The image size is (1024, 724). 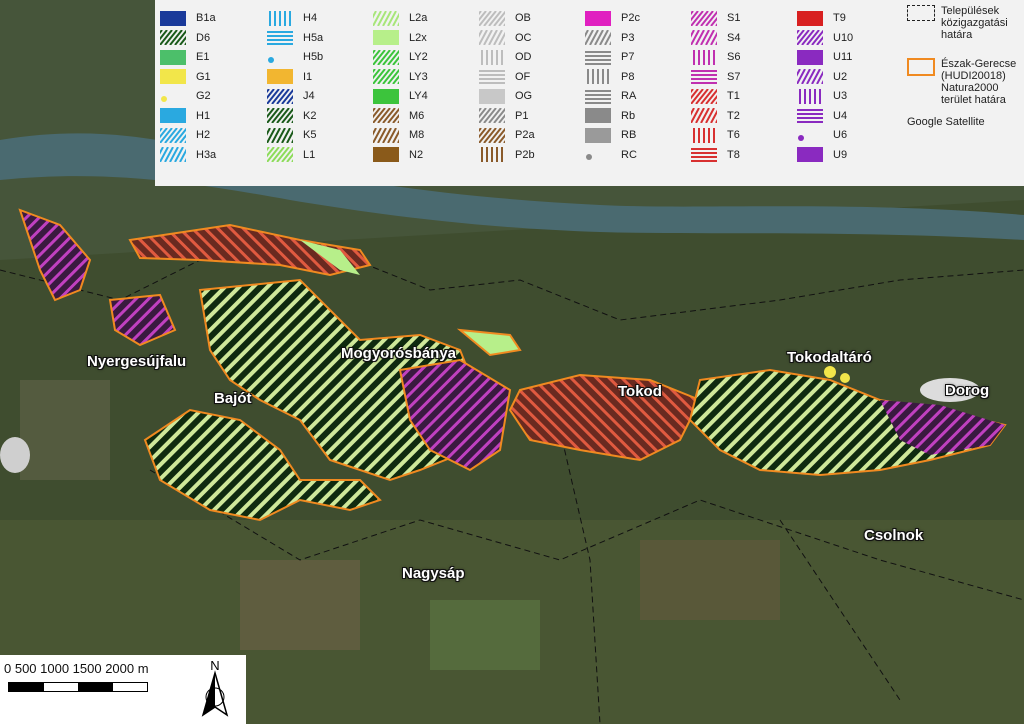 I want to click on legend-item-n2: N2, so click(x=398, y=155).